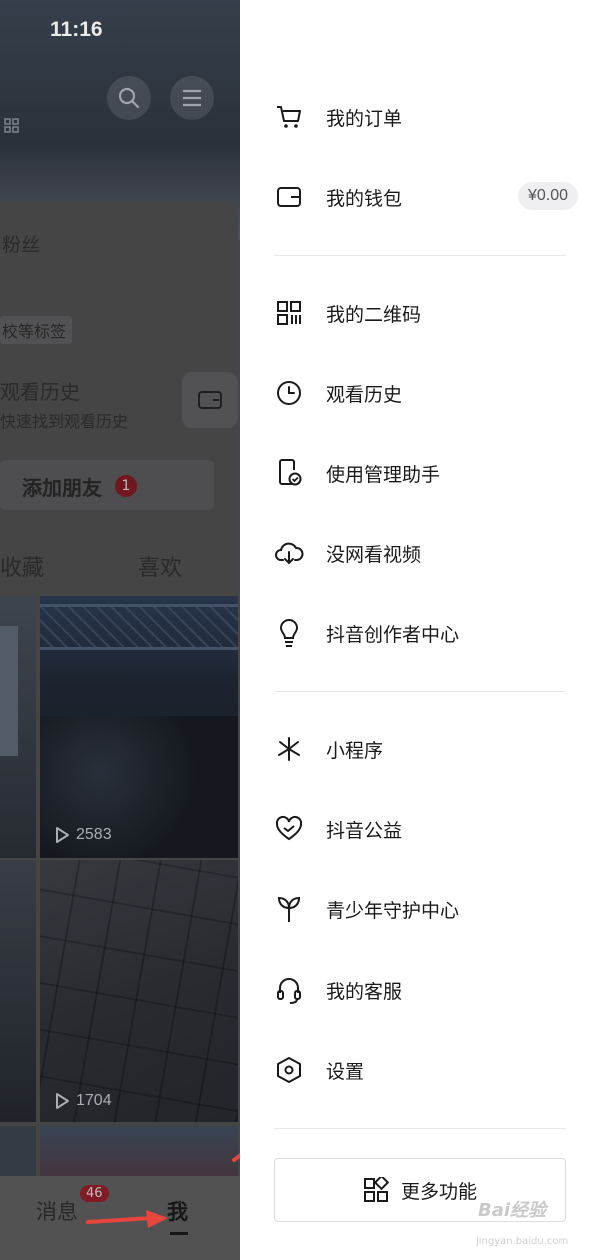  Describe the element at coordinates (289, 909) in the screenshot. I see `sprout-icon` at that location.